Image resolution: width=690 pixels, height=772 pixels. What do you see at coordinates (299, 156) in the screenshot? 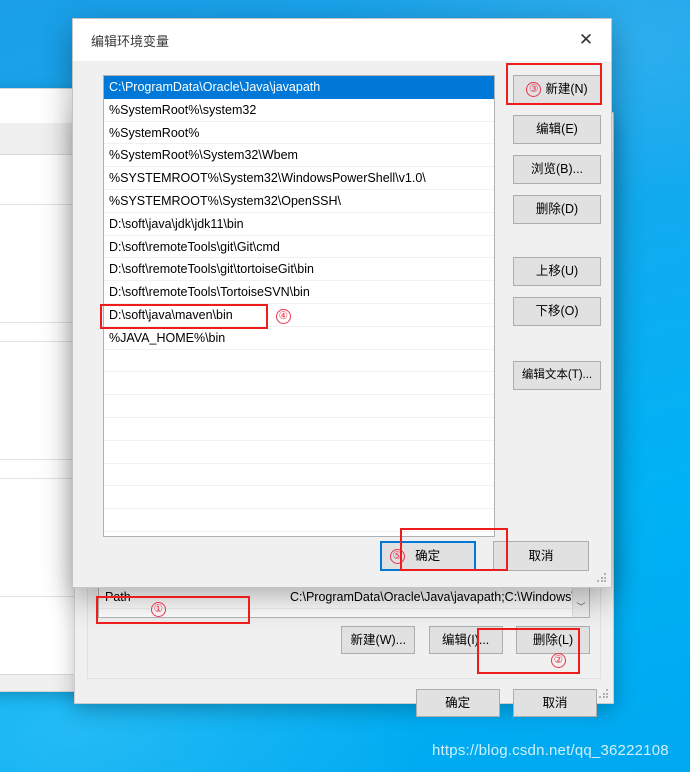
I see `list-item: %SystemRoot%\System32\Wbem` at bounding box center [299, 156].